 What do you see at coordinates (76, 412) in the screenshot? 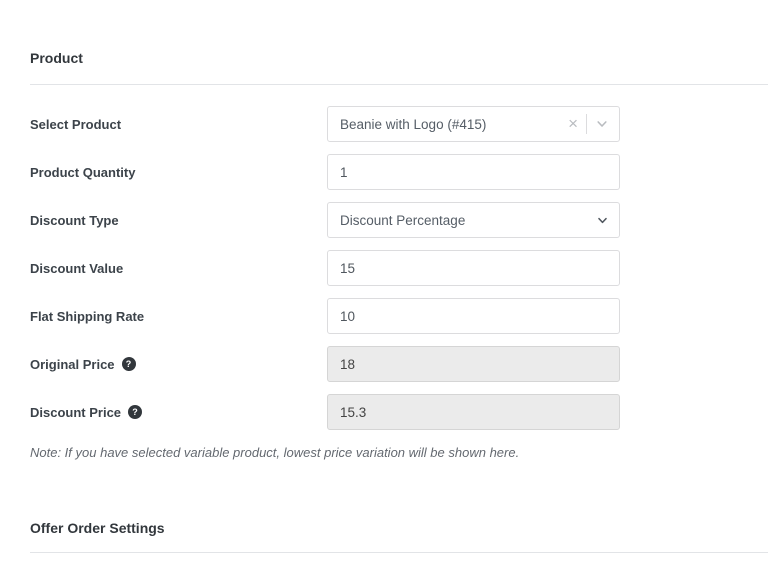
I see `discount-price-label: Discount Price` at bounding box center [76, 412].